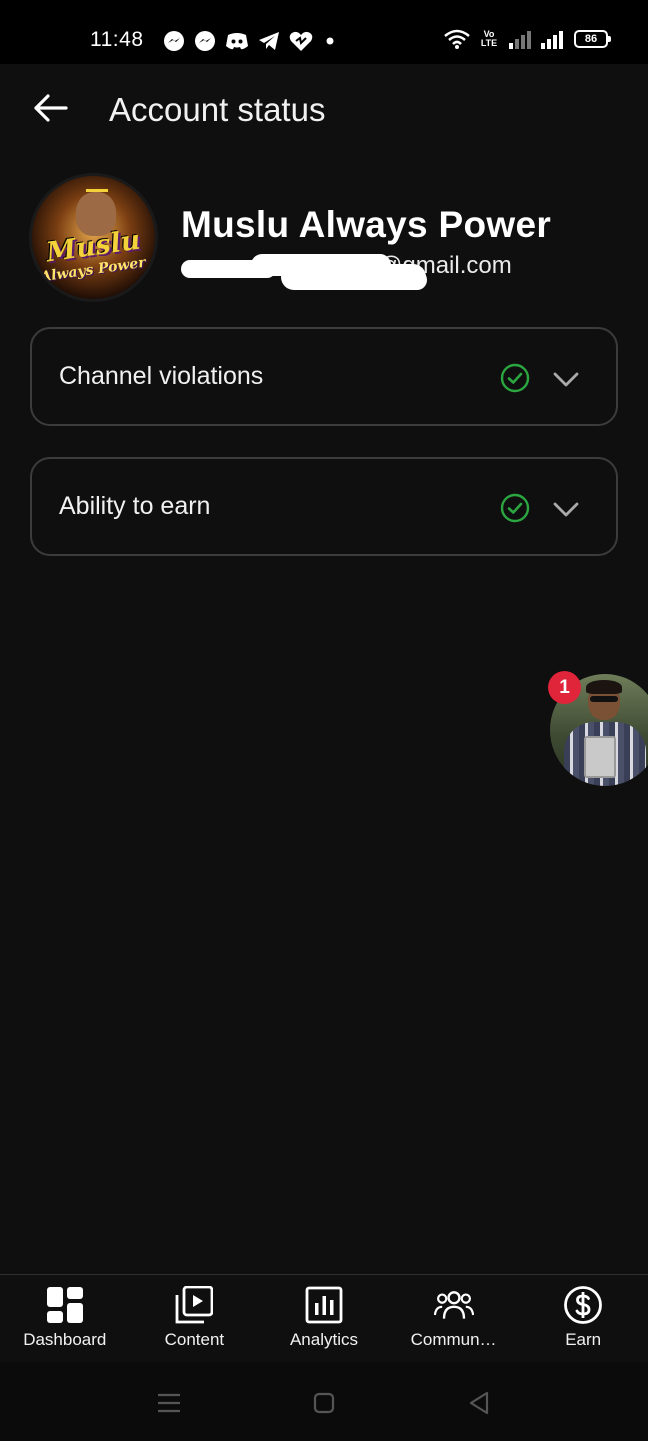  I want to click on back-button, so click(50, 108).